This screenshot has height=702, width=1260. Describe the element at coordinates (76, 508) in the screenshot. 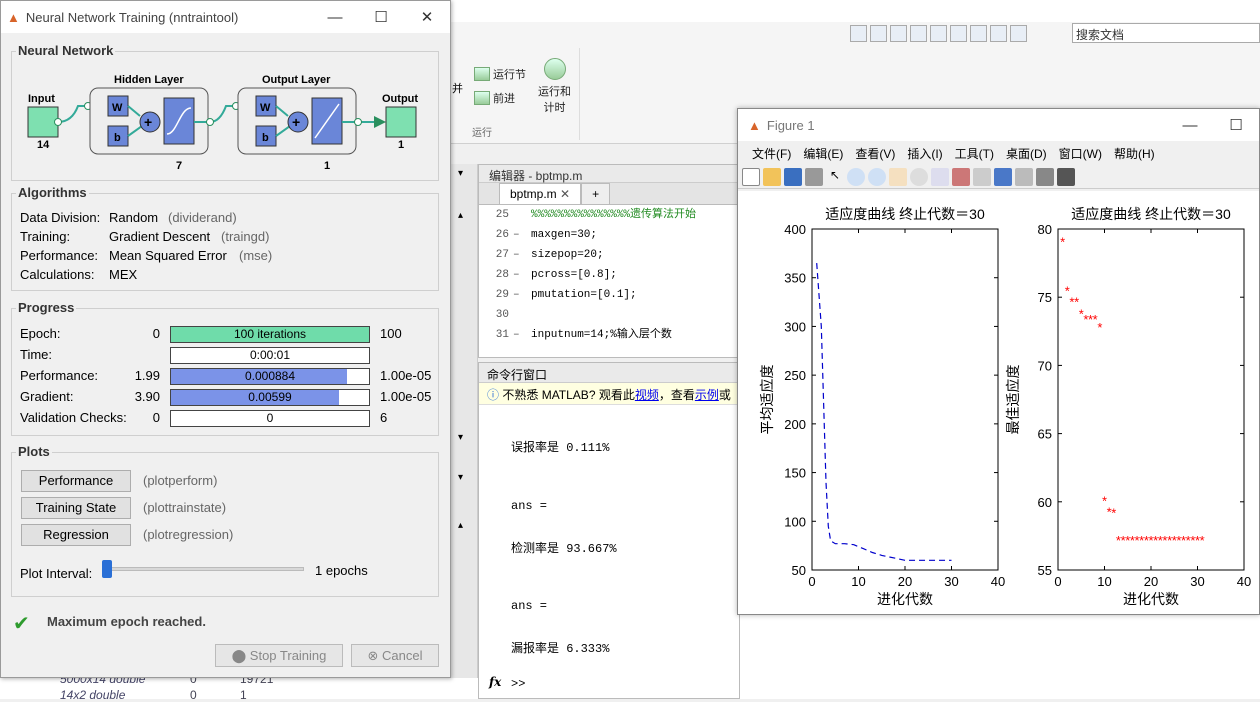

I see `plot-training-state-button: Training State` at that location.